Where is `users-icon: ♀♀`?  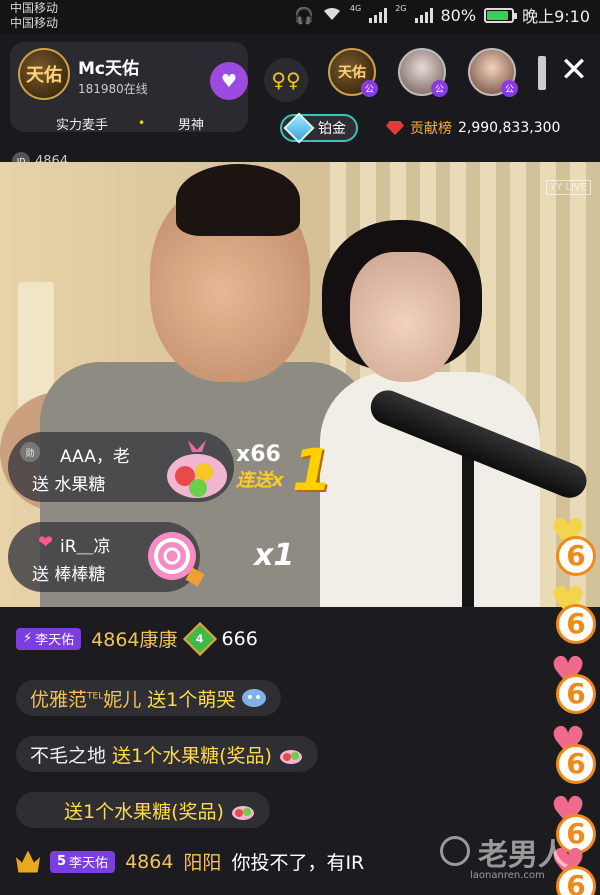 users-icon: ♀♀ is located at coordinates (286, 80).